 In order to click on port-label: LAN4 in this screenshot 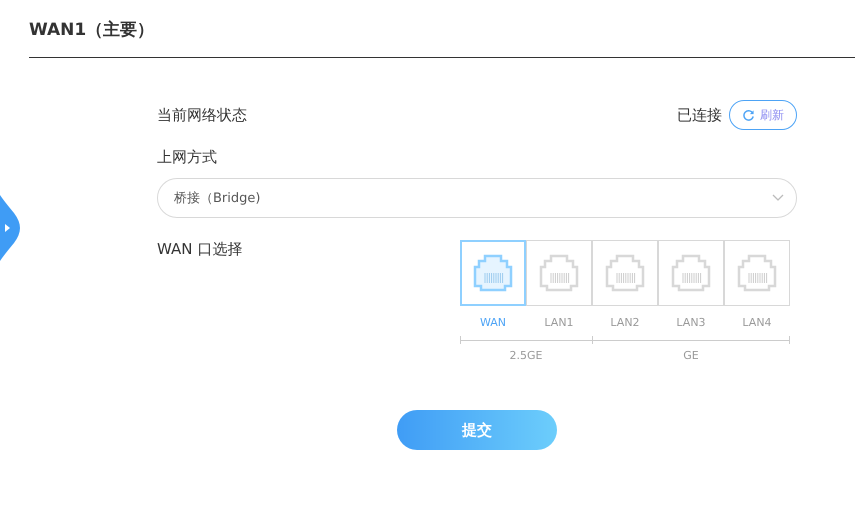, I will do `click(757, 322)`.